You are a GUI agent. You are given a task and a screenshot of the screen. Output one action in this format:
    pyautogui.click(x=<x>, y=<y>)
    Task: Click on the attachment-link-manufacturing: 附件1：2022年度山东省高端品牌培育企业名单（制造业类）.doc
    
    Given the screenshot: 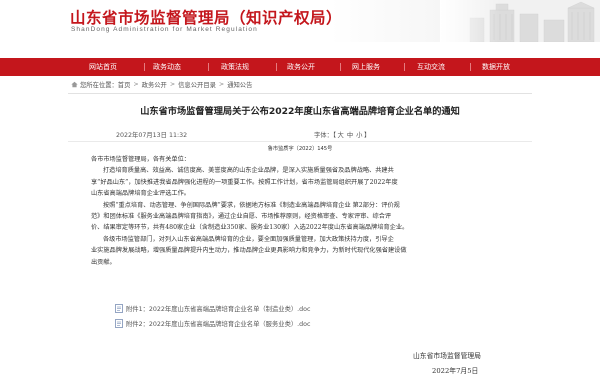 What is the action you would take?
    pyautogui.click(x=218, y=308)
    